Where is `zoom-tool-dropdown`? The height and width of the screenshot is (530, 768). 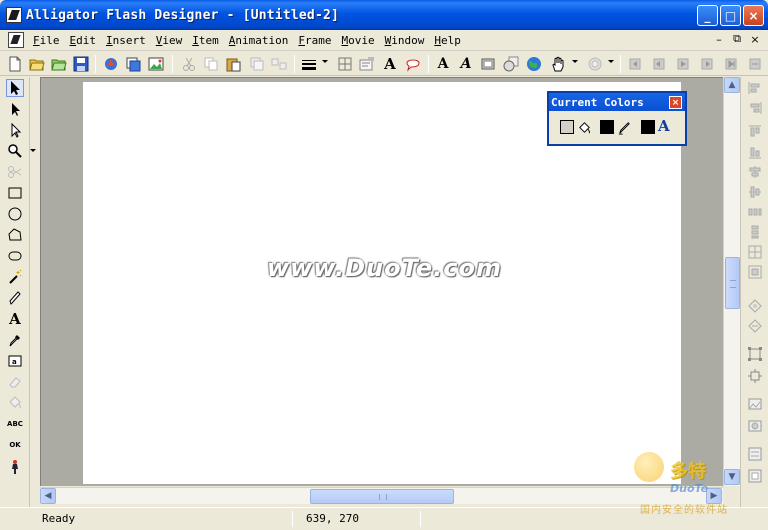 zoom-tool-dropdown is located at coordinates (33, 150).